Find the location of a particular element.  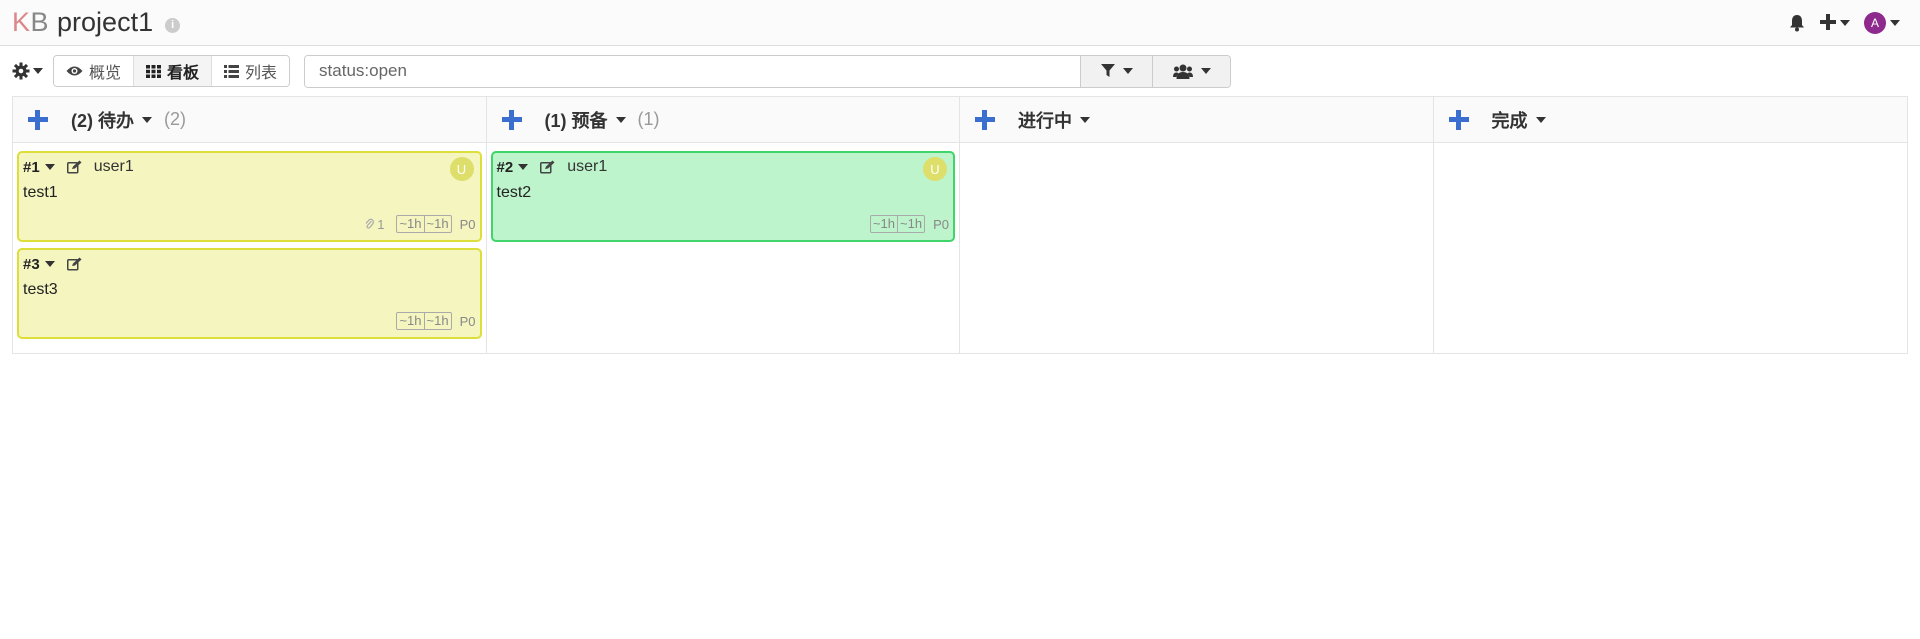

view-overview-button: 概览 is located at coordinates (94, 71).